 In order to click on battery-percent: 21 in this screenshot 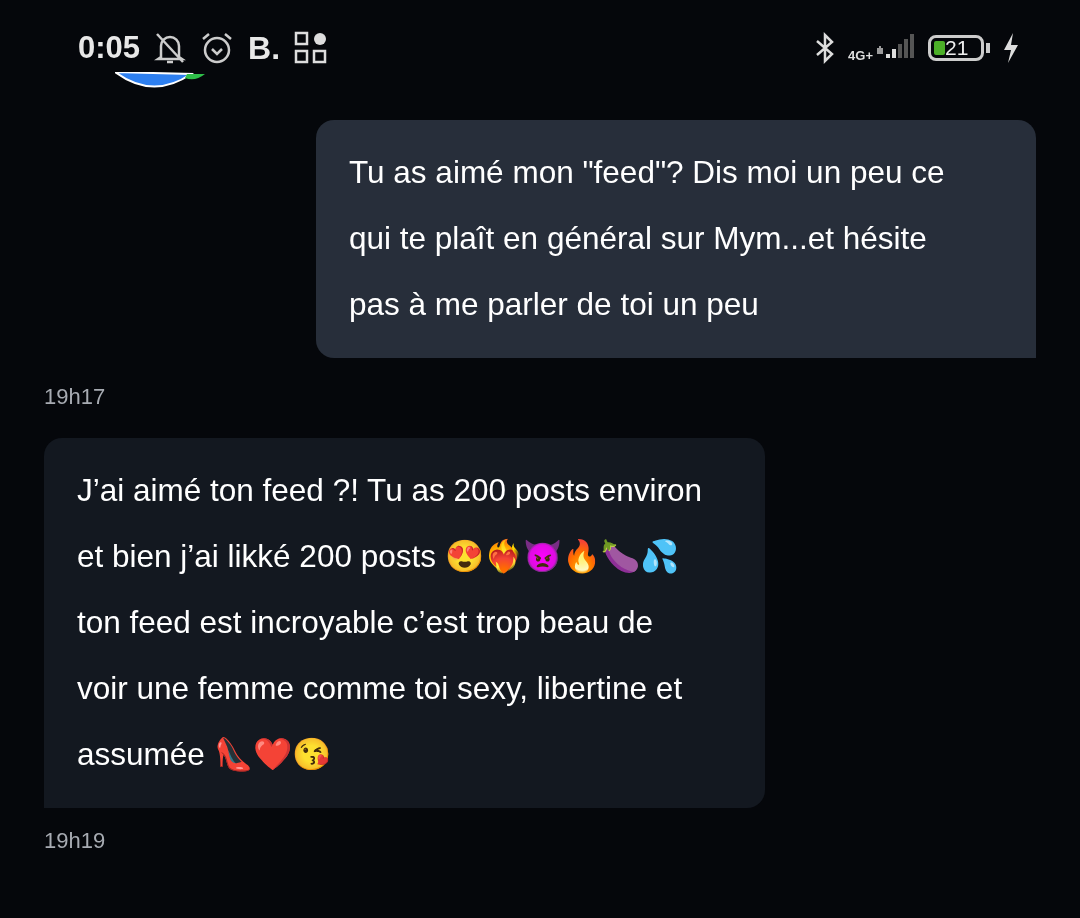, I will do `click(957, 48)`.